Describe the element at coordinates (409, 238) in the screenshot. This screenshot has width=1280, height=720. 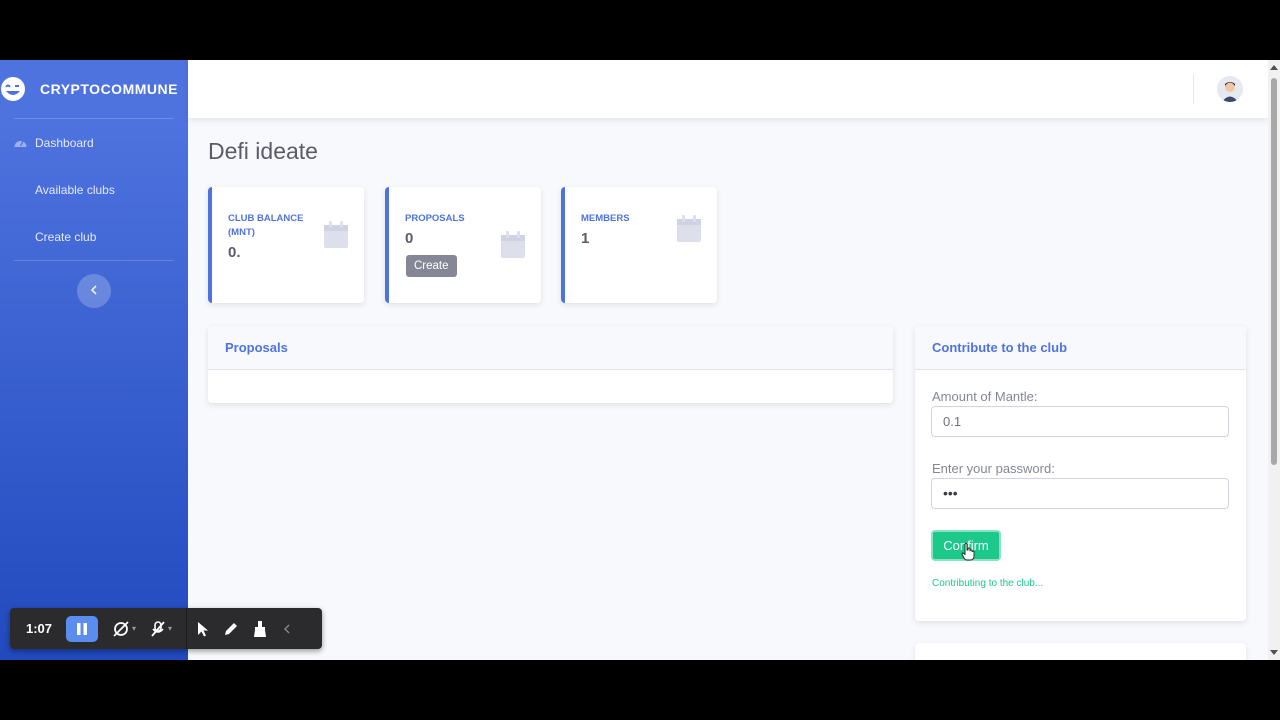
I see `stat-value: 0` at that location.